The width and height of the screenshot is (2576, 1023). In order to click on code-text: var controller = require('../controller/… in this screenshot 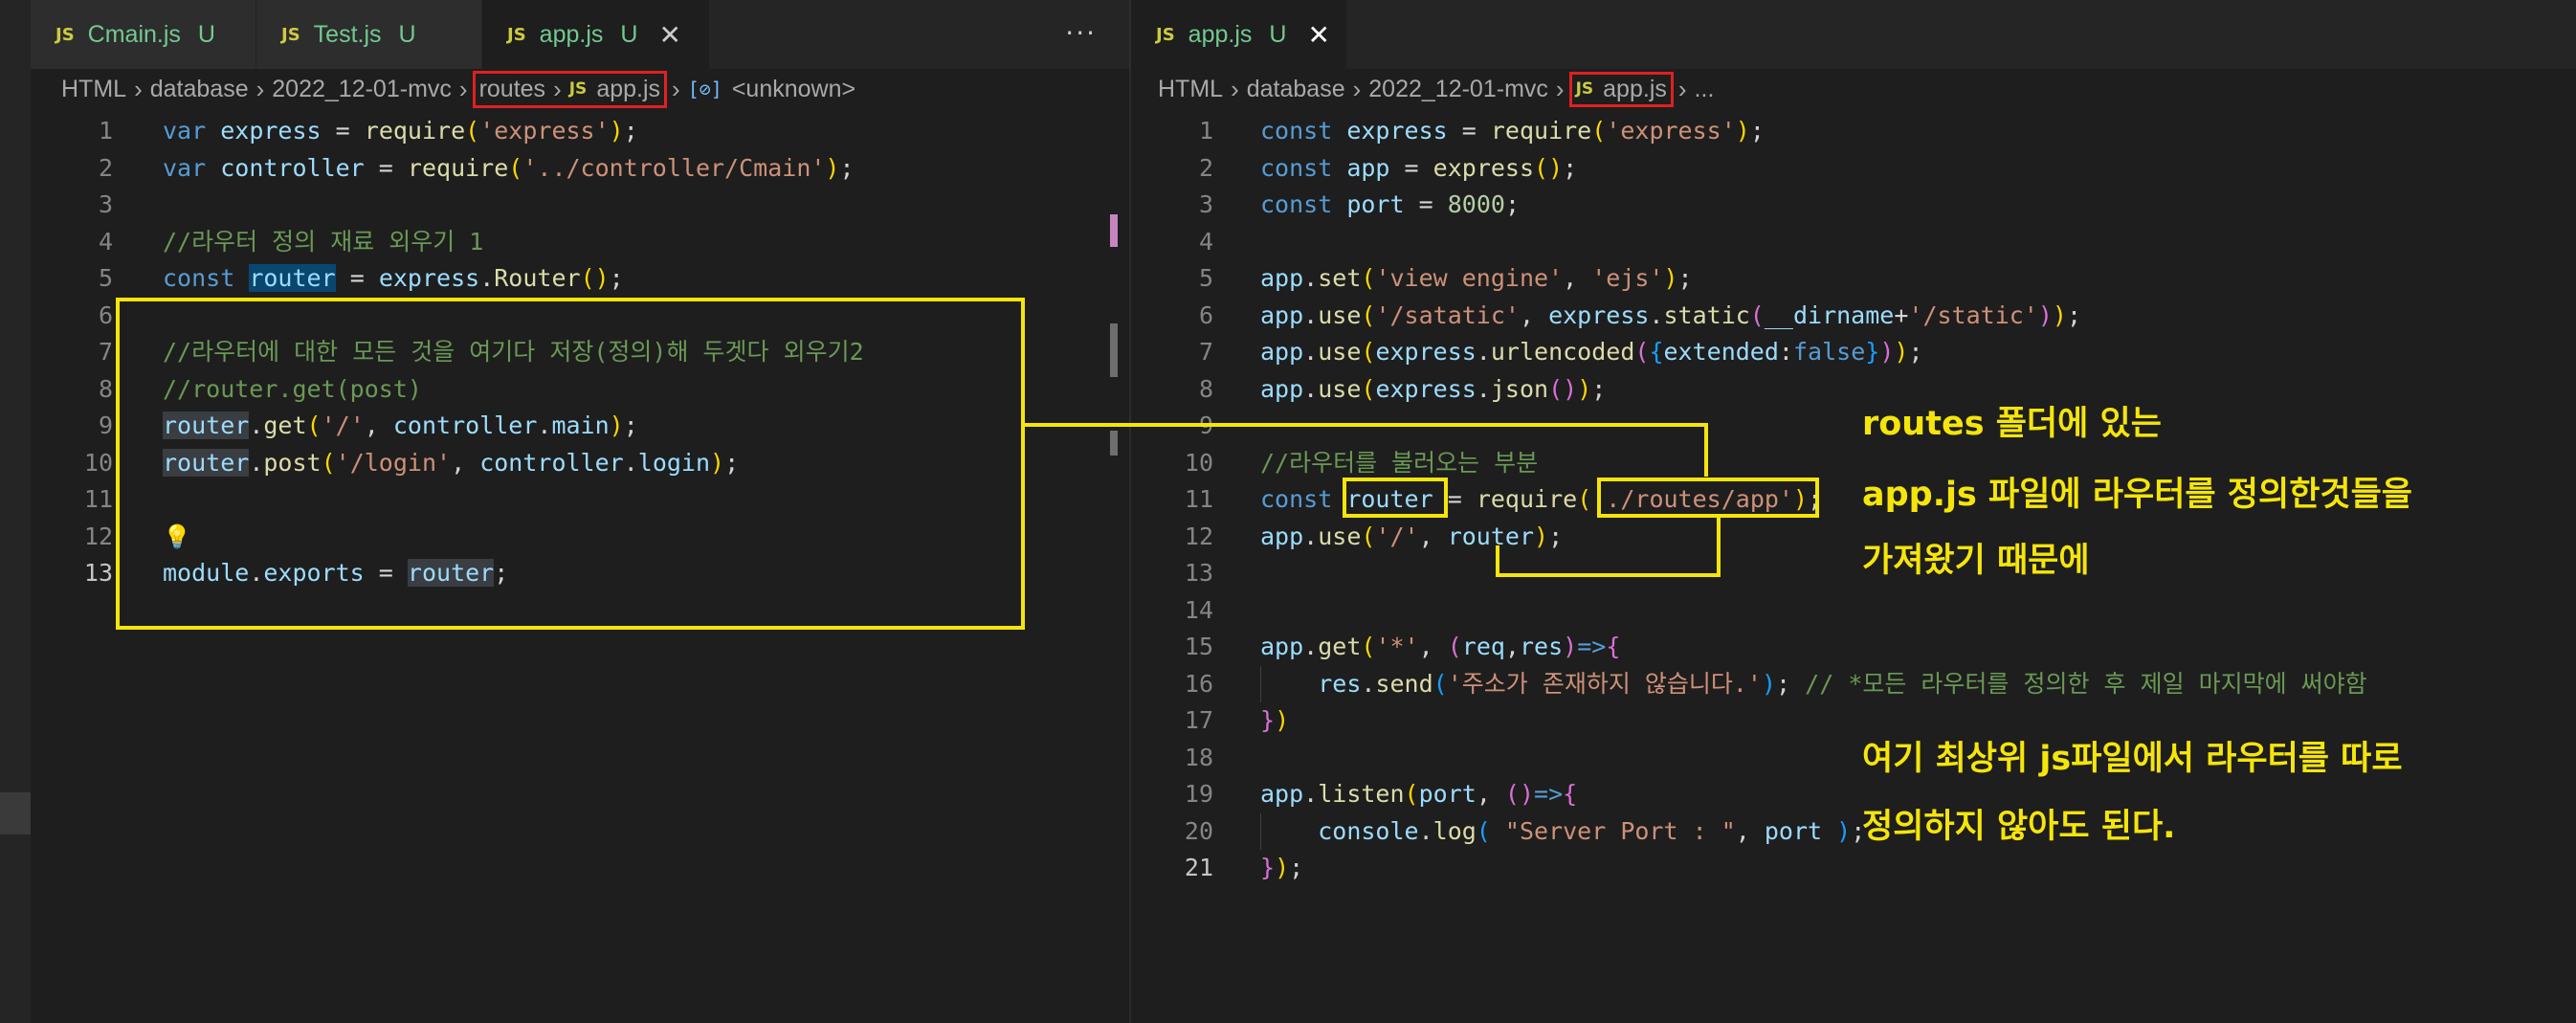, I will do `click(509, 167)`.